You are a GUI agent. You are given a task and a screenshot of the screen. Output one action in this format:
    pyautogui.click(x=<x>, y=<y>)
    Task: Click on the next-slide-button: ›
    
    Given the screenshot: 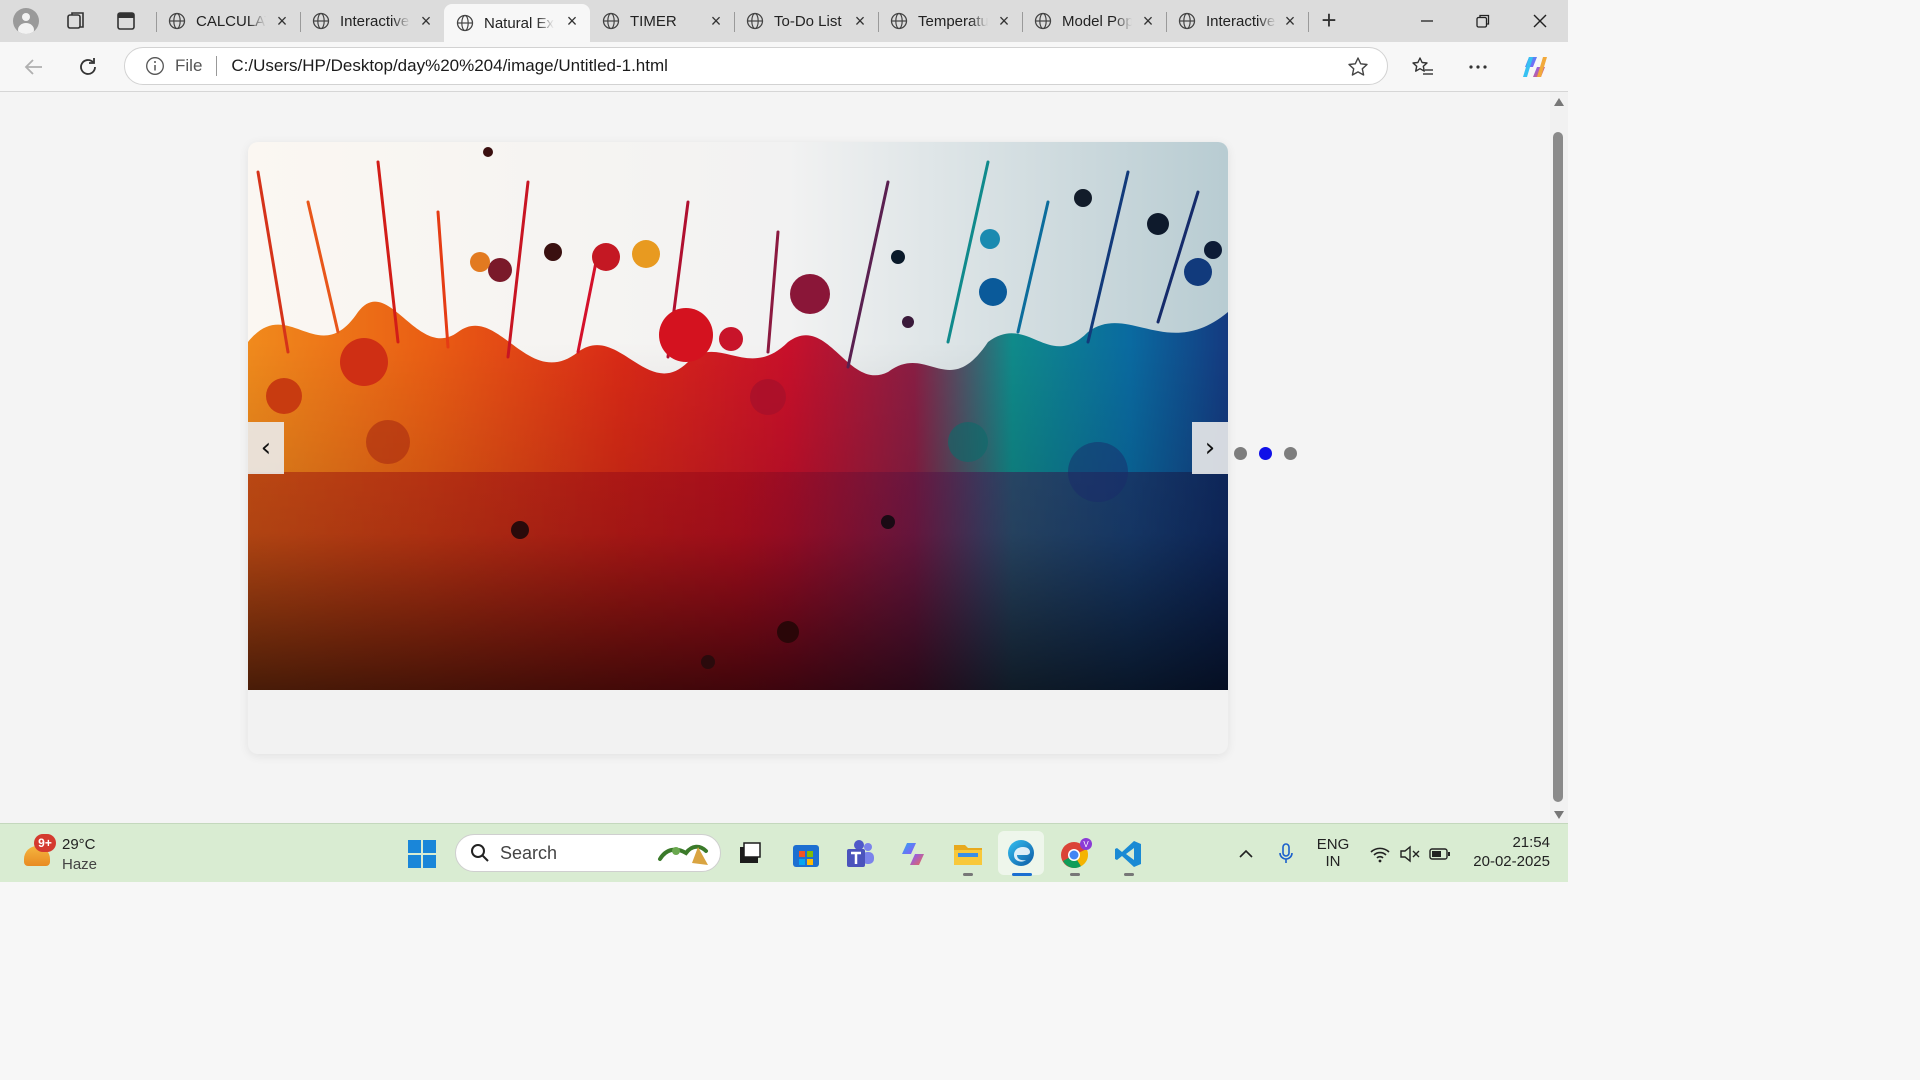 What is the action you would take?
    pyautogui.click(x=1210, y=448)
    